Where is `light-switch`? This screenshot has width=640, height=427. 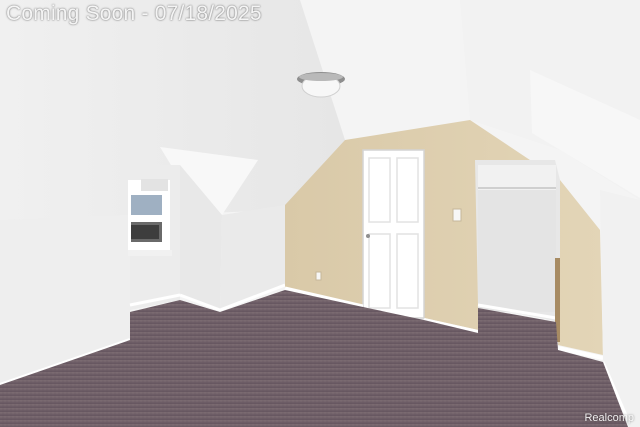 light-switch is located at coordinates (457, 215).